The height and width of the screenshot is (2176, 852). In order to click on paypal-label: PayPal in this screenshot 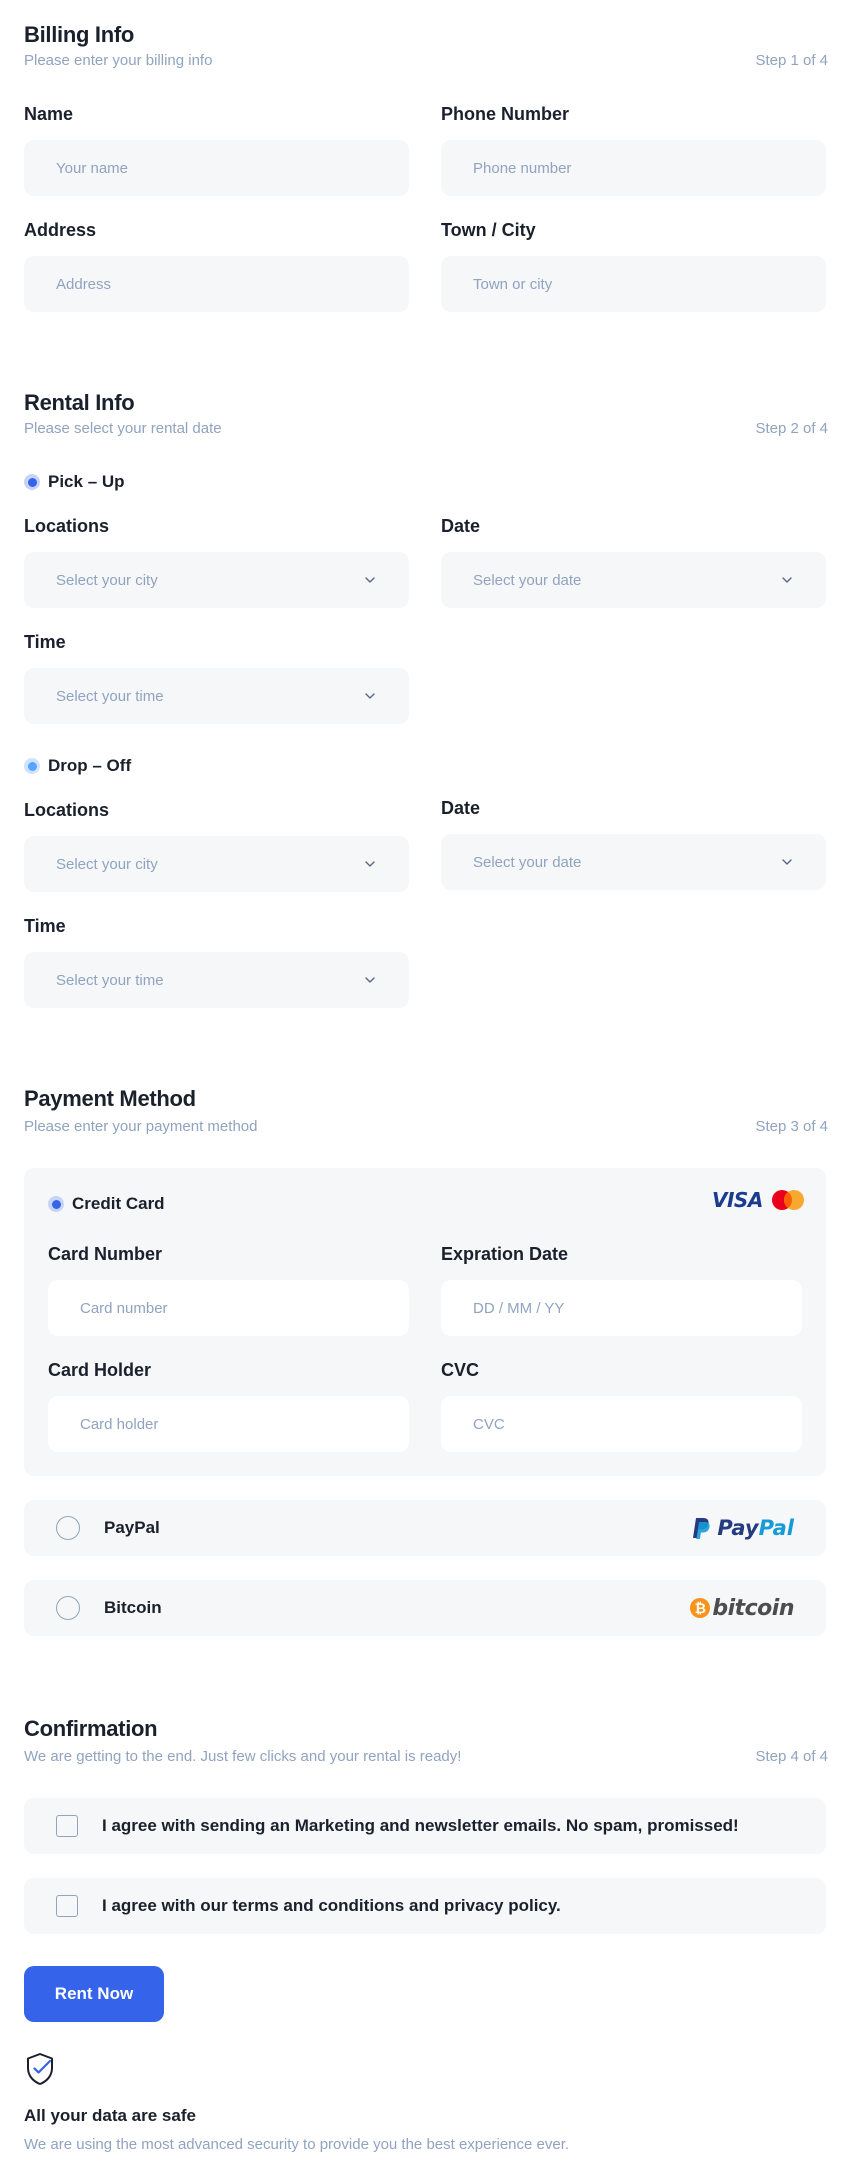, I will do `click(132, 1527)`.